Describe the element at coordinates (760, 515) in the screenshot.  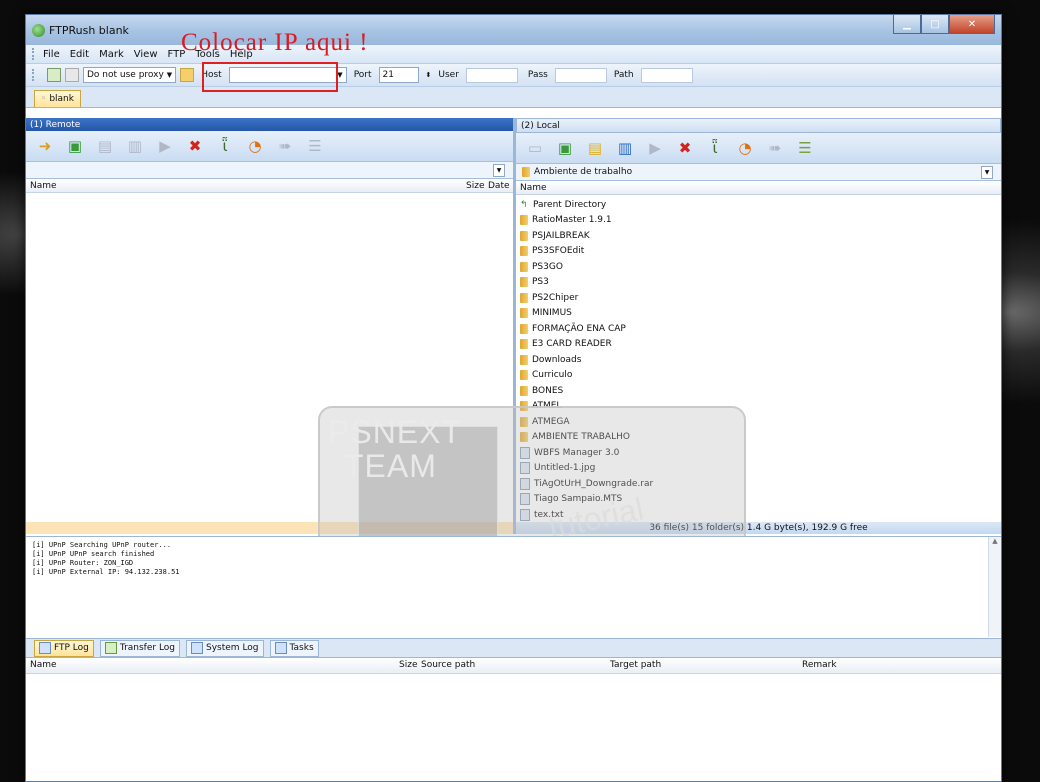
I see `list-item: tex.txt` at that location.